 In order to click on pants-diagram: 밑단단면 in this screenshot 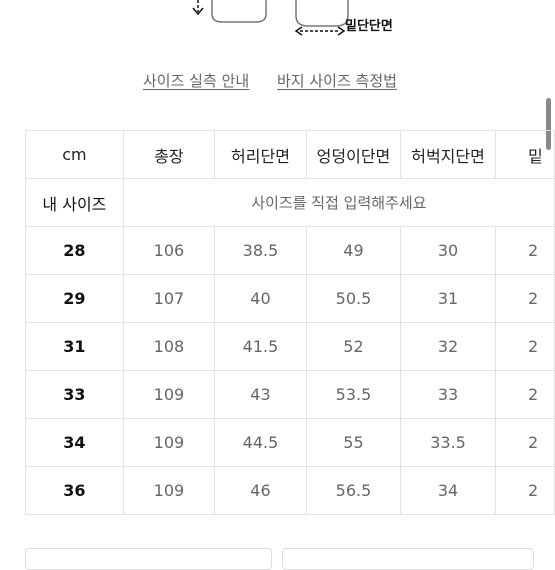, I will do `click(277, 22)`.